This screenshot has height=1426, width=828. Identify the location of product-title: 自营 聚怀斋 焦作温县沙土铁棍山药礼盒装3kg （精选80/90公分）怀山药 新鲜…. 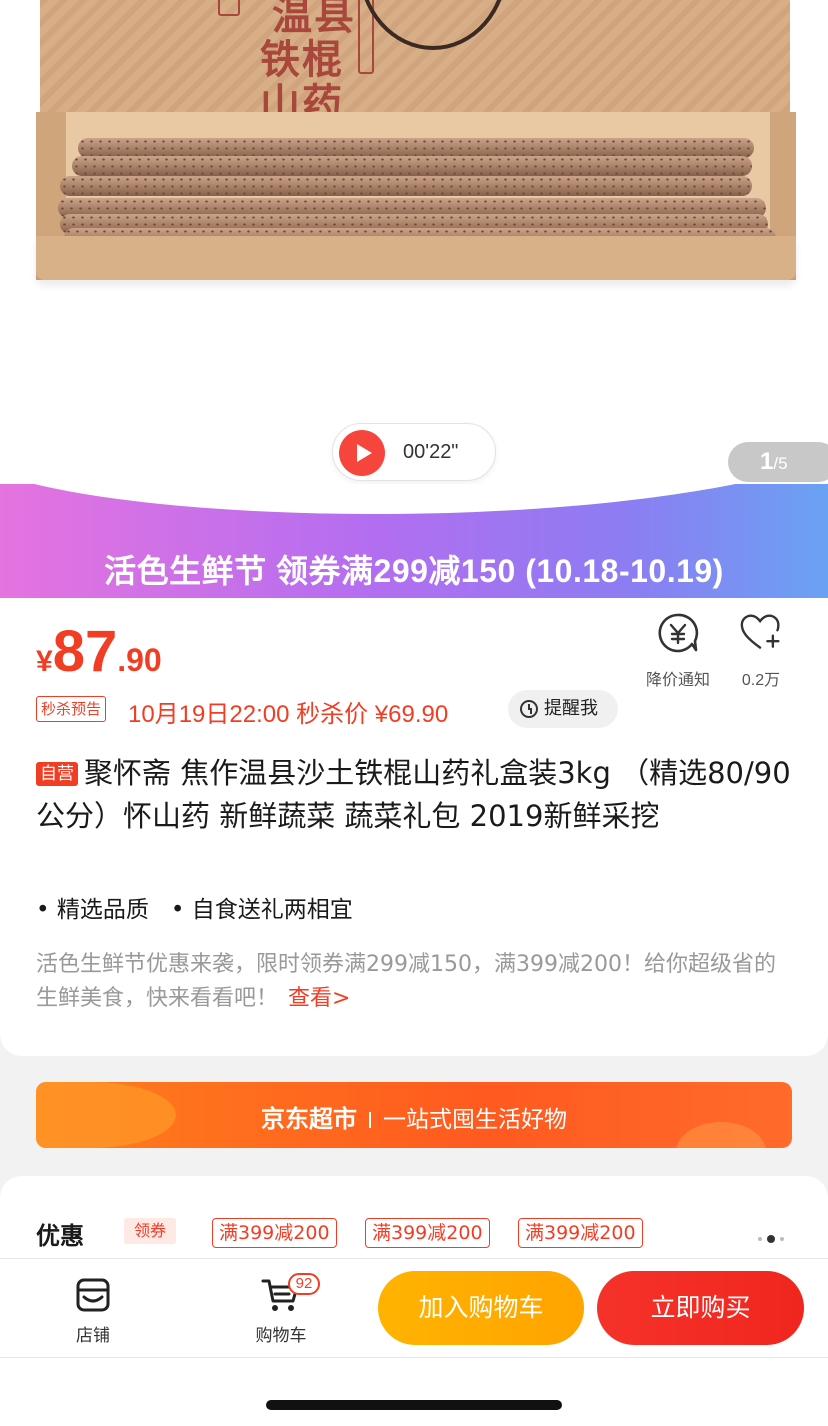
(414, 795).